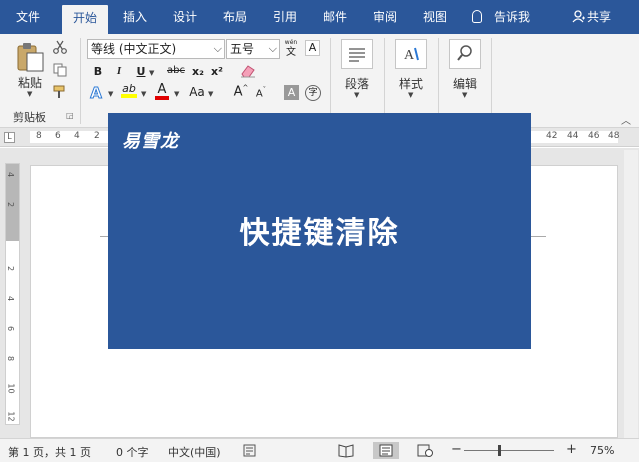  Describe the element at coordinates (594, 136) in the screenshot. I see `ruler-tick-label: 46` at that location.